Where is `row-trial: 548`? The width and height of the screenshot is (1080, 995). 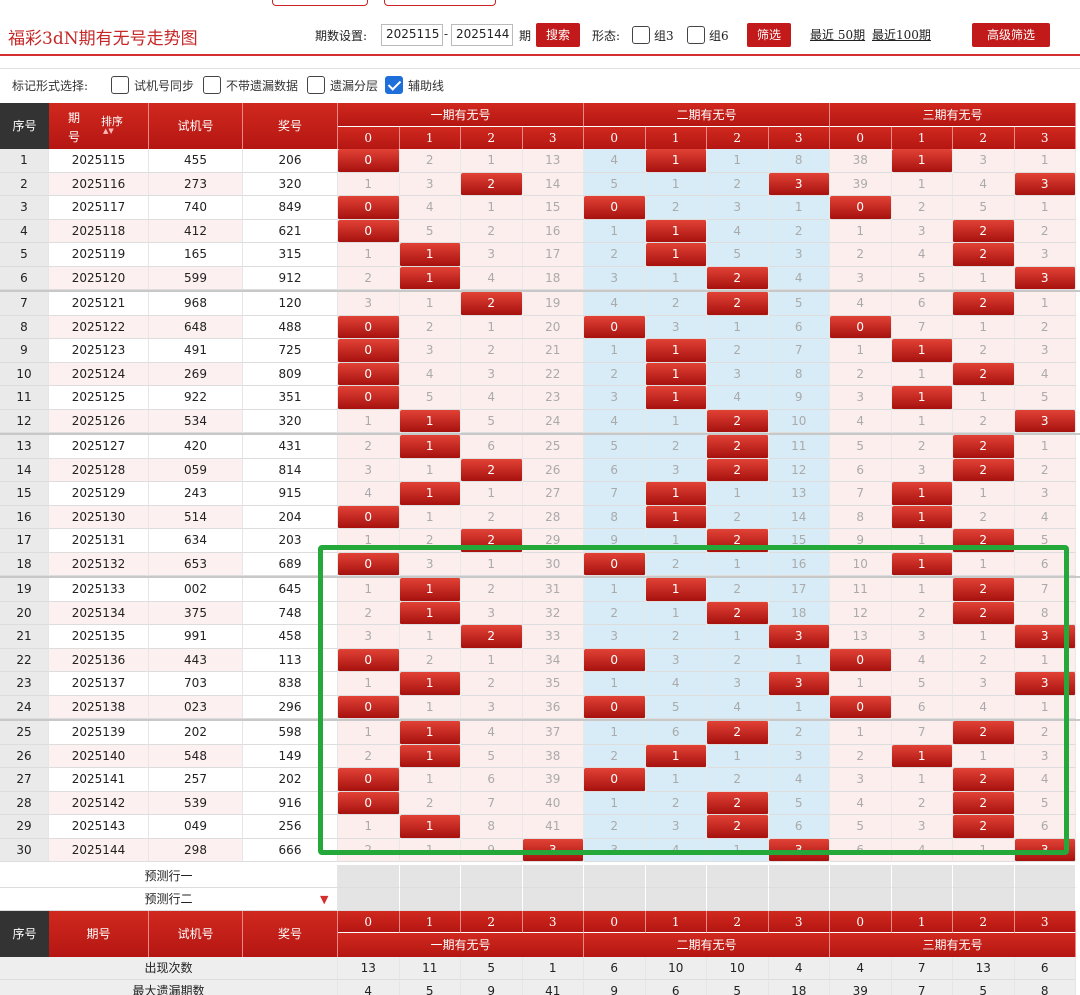 row-trial: 548 is located at coordinates (196, 756).